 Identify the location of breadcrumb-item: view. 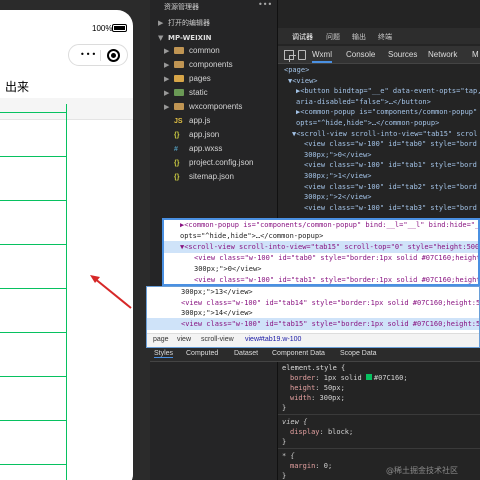
(184, 339).